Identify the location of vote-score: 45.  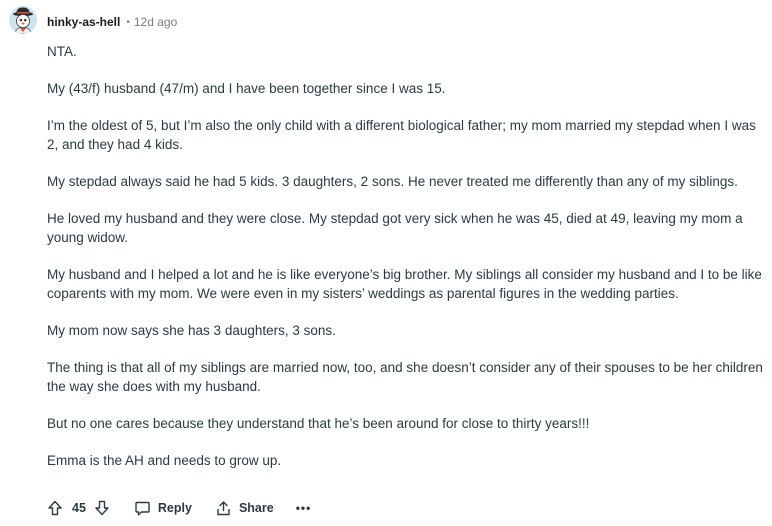
(79, 508).